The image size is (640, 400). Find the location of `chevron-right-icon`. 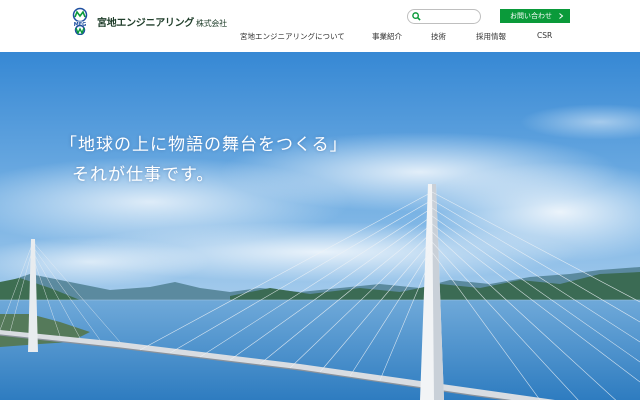

chevron-right-icon is located at coordinates (561, 16).